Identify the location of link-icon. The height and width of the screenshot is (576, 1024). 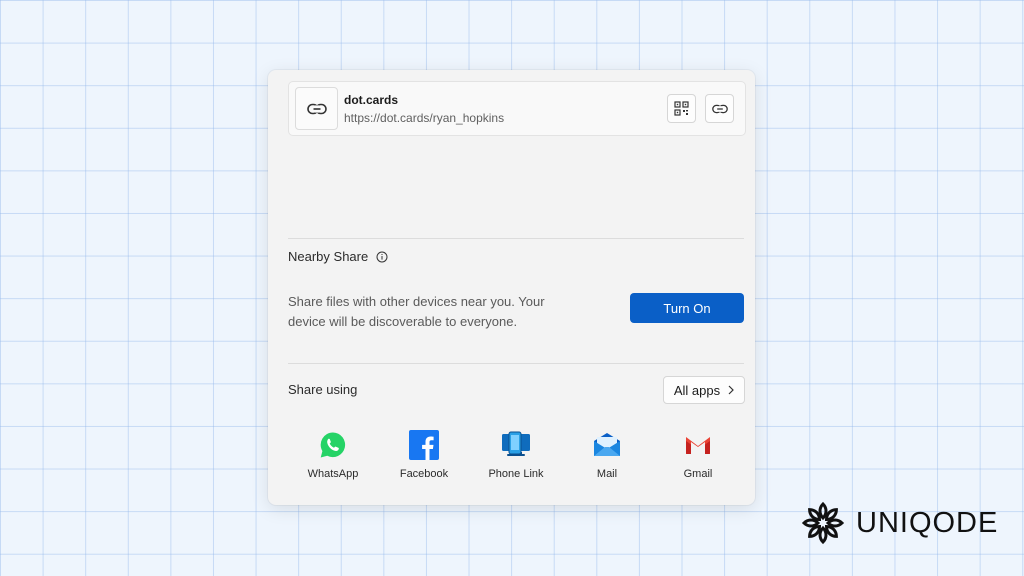
(316, 108).